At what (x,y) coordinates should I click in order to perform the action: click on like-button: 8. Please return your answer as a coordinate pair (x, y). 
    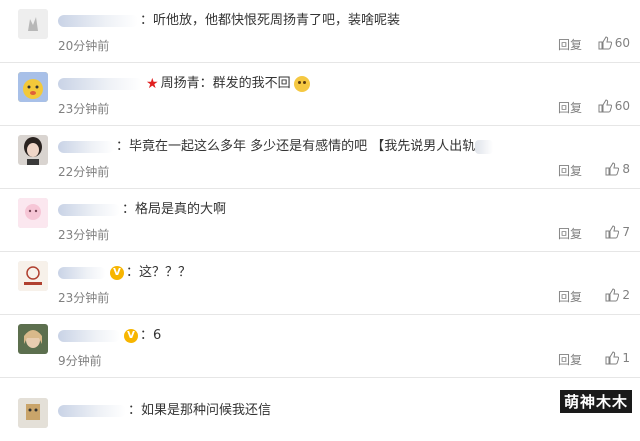
    Looking at the image, I should click on (617, 169).